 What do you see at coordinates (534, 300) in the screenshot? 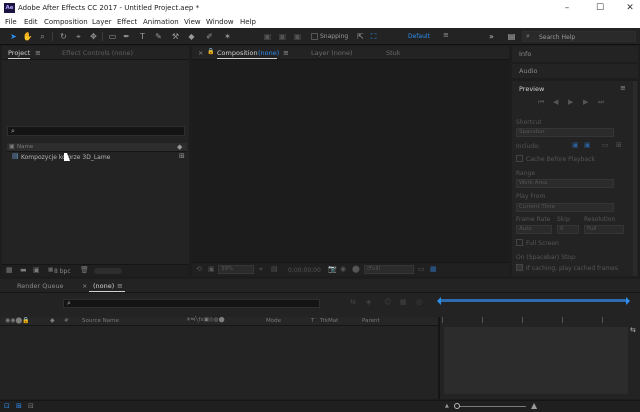
I see `work-area-bar` at bounding box center [534, 300].